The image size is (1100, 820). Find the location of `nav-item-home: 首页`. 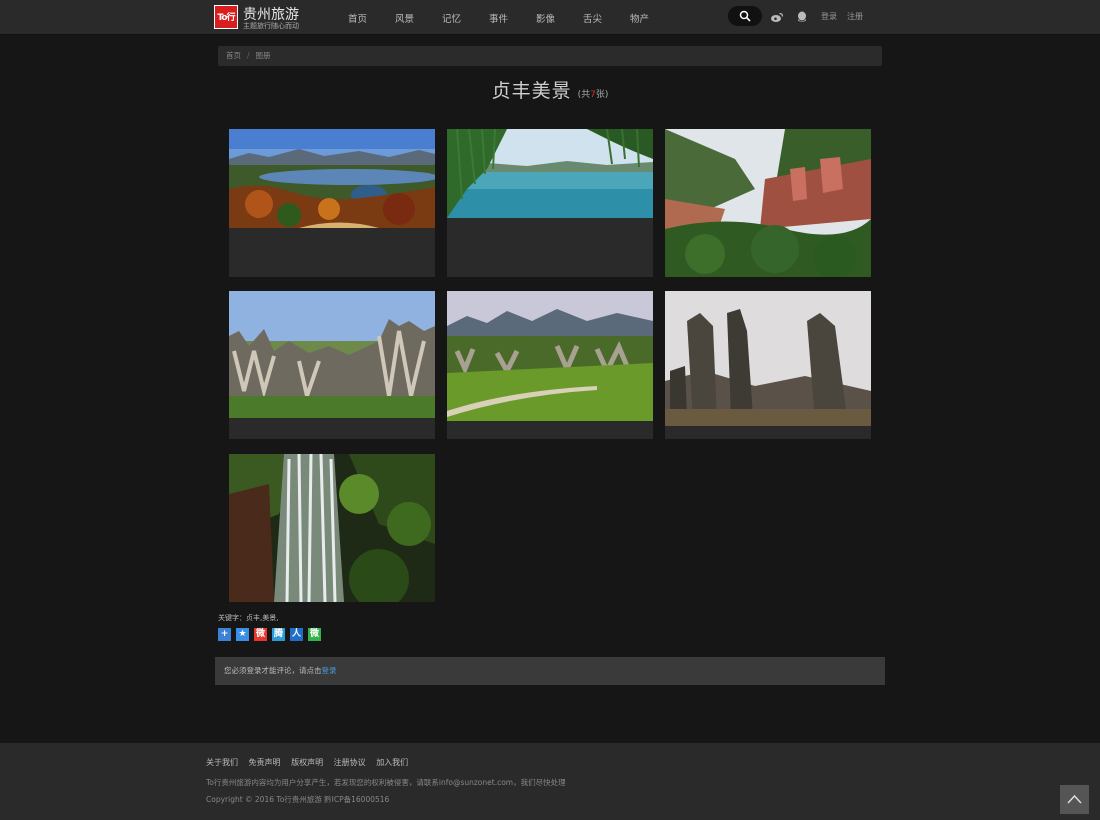

nav-item-home: 首页 is located at coordinates (357, 18).